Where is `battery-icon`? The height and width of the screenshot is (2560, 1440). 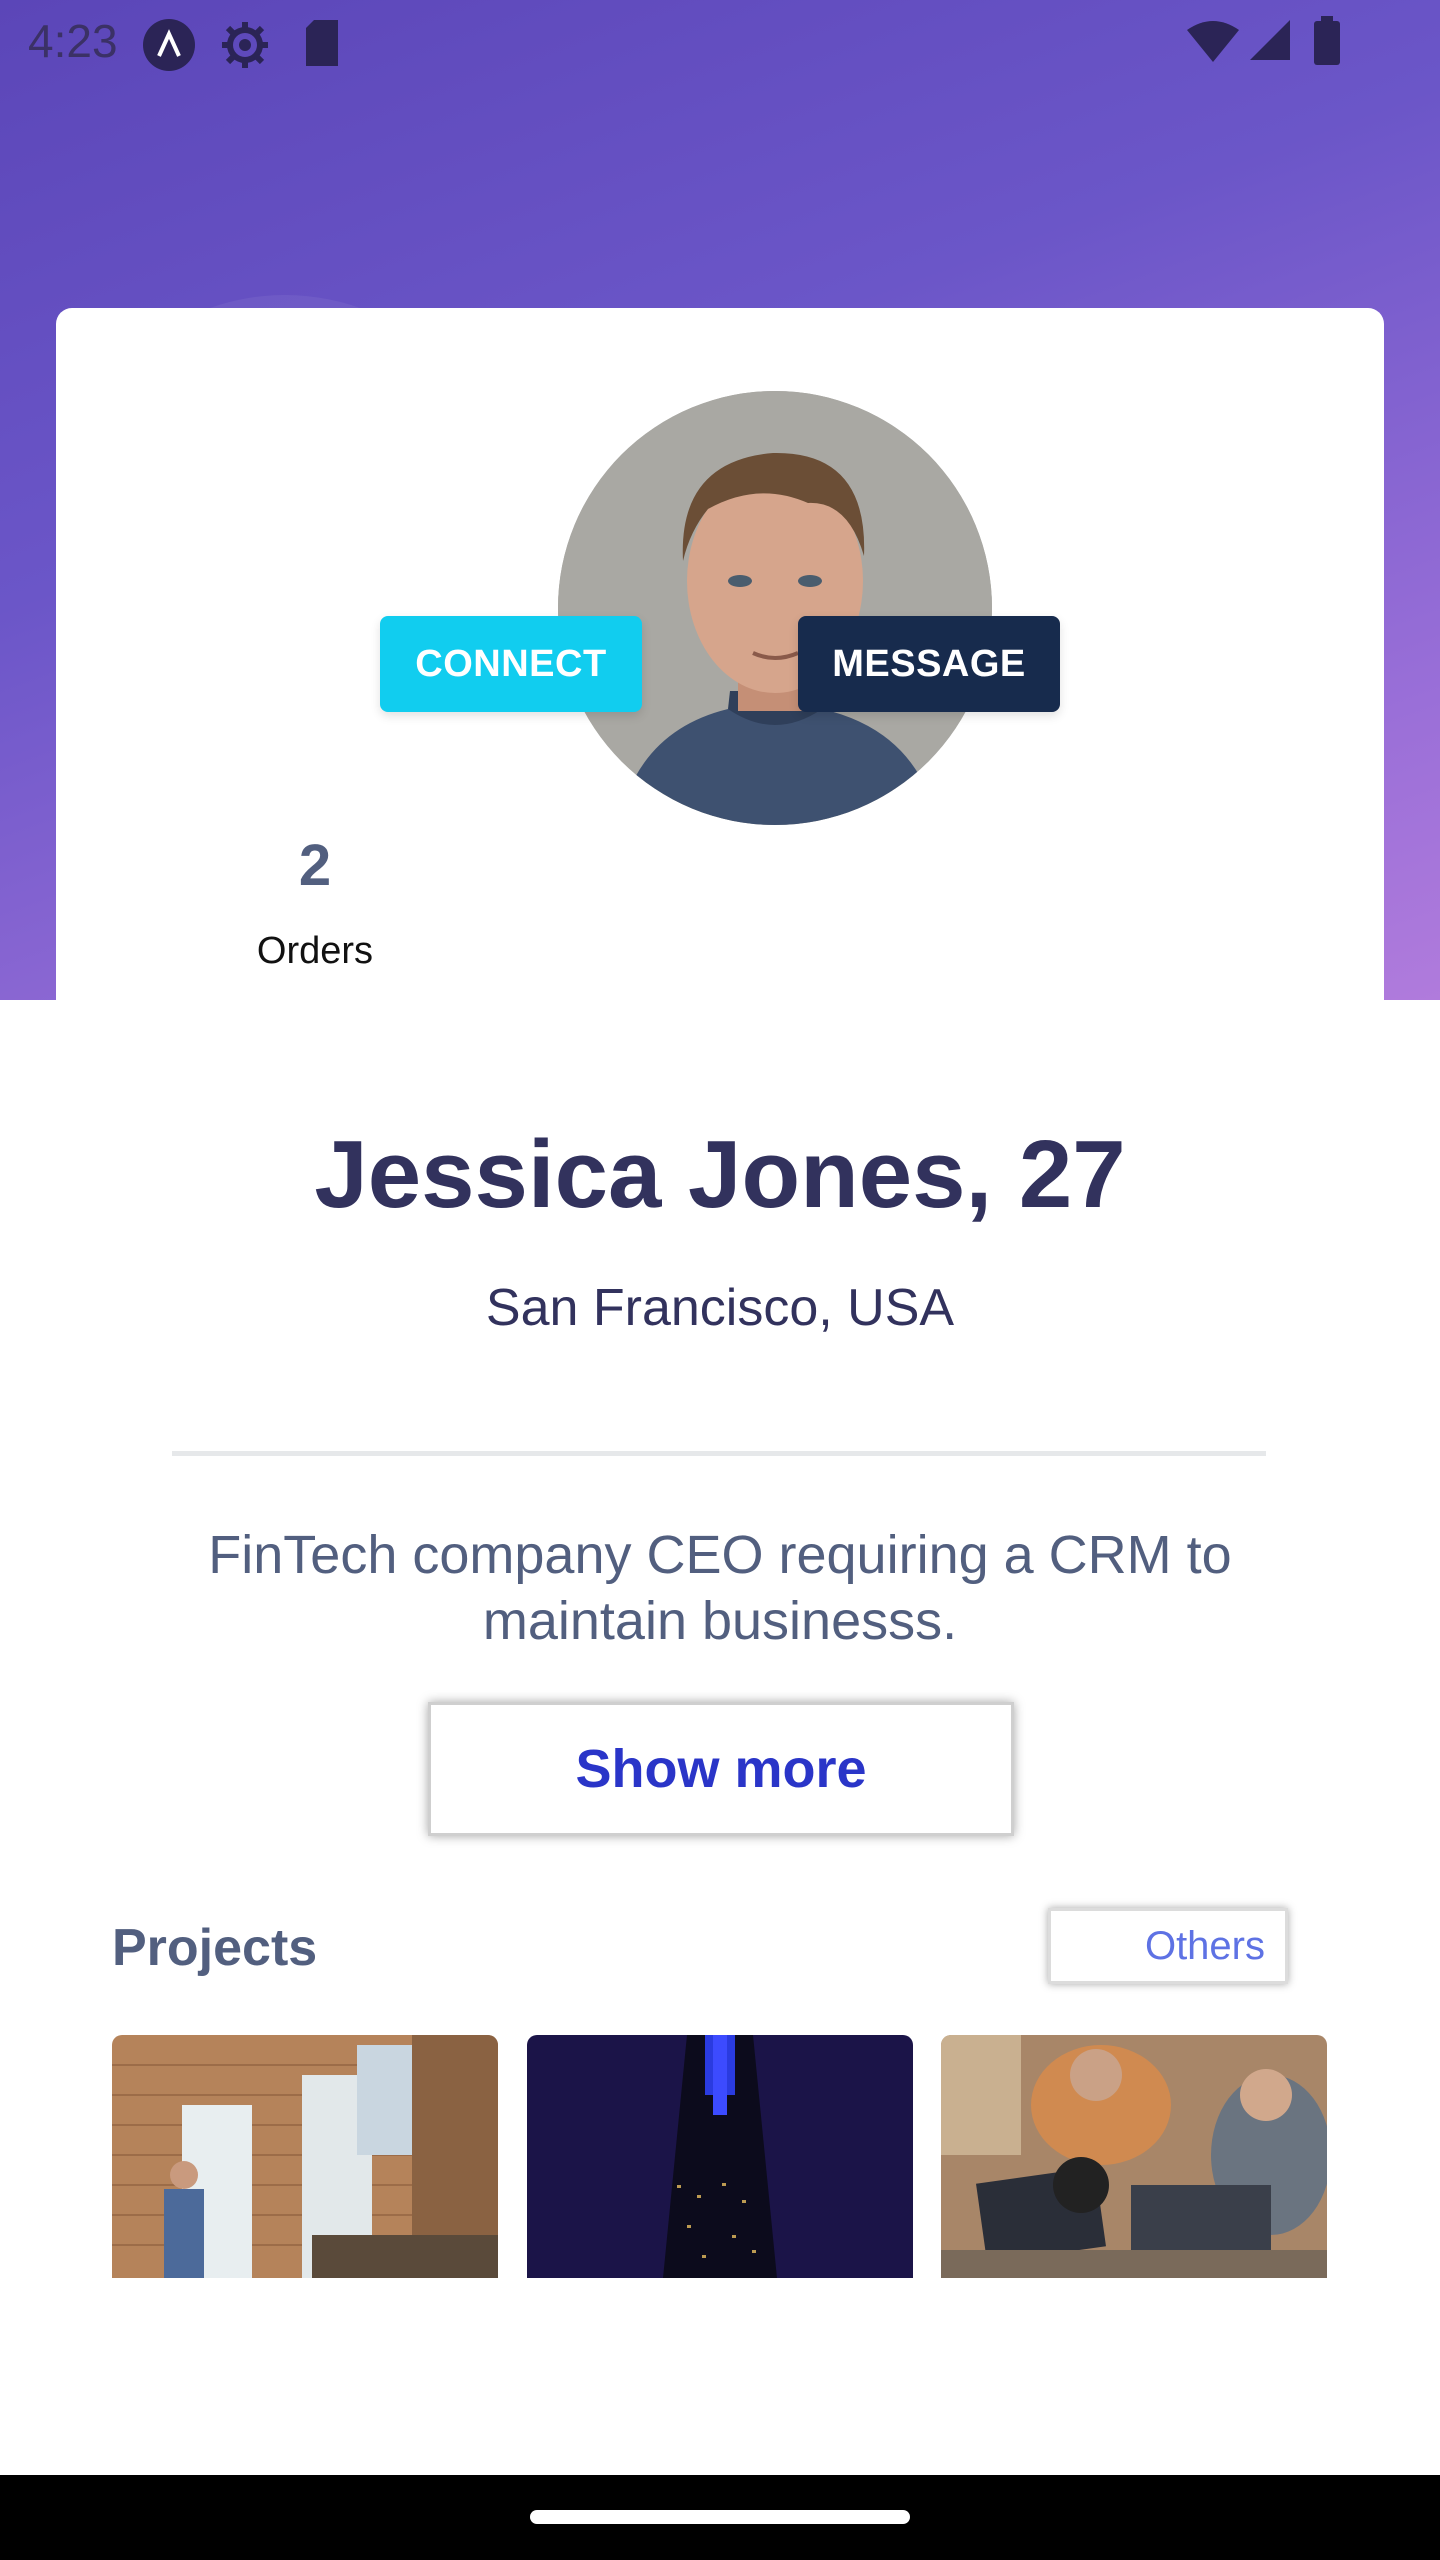
battery-icon is located at coordinates (1327, 43).